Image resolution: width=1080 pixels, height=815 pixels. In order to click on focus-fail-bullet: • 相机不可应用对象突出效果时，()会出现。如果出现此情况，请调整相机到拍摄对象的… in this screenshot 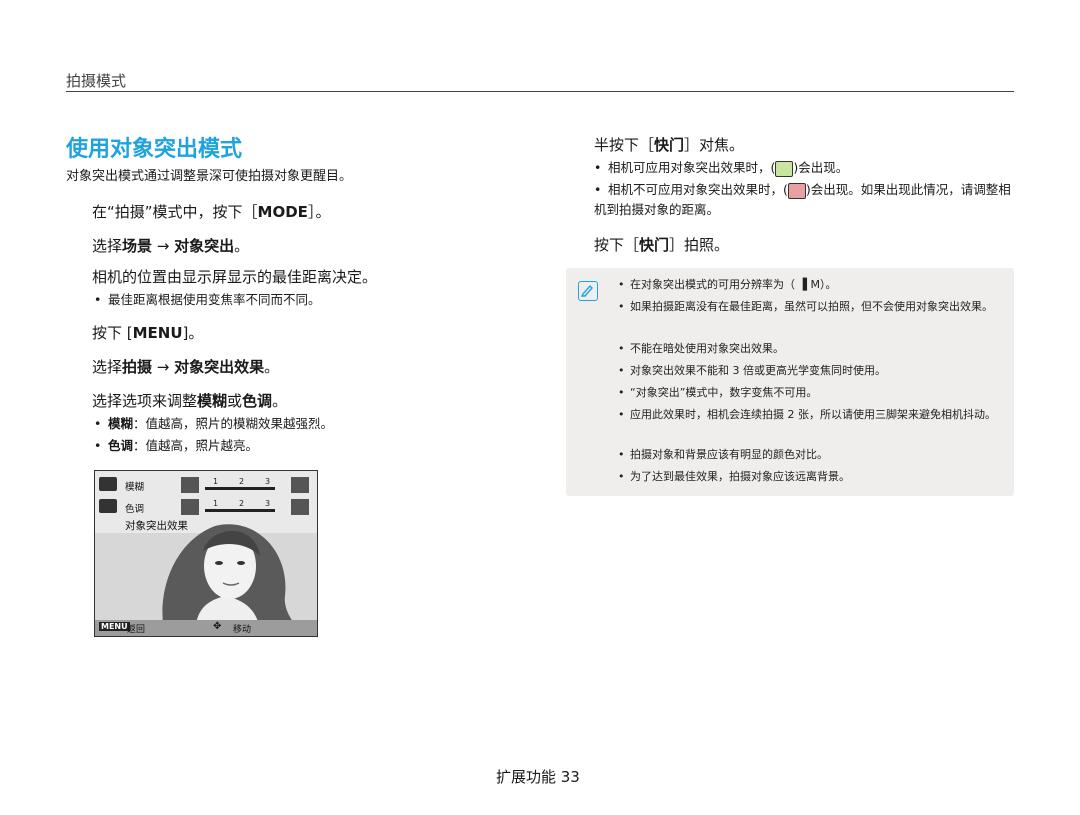, I will do `click(802, 199)`.